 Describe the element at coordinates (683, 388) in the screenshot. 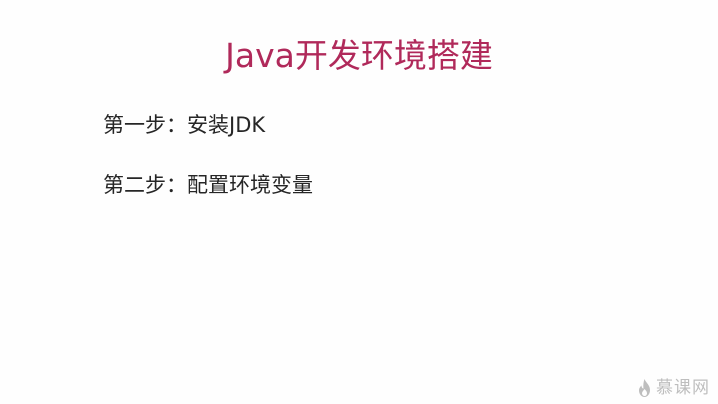

I see `watermark-text: 慕课网` at that location.